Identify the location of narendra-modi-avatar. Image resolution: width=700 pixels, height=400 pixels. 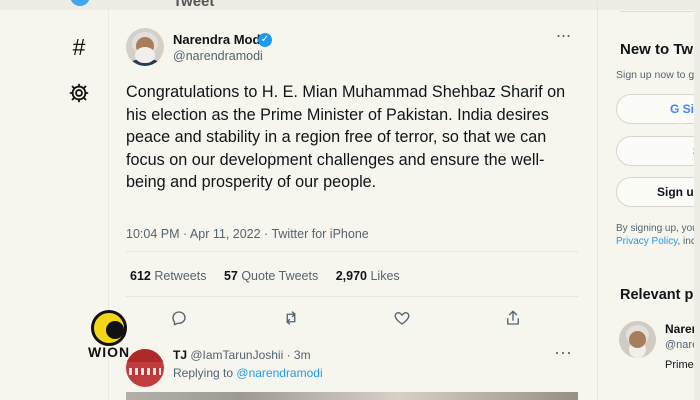
(145, 47).